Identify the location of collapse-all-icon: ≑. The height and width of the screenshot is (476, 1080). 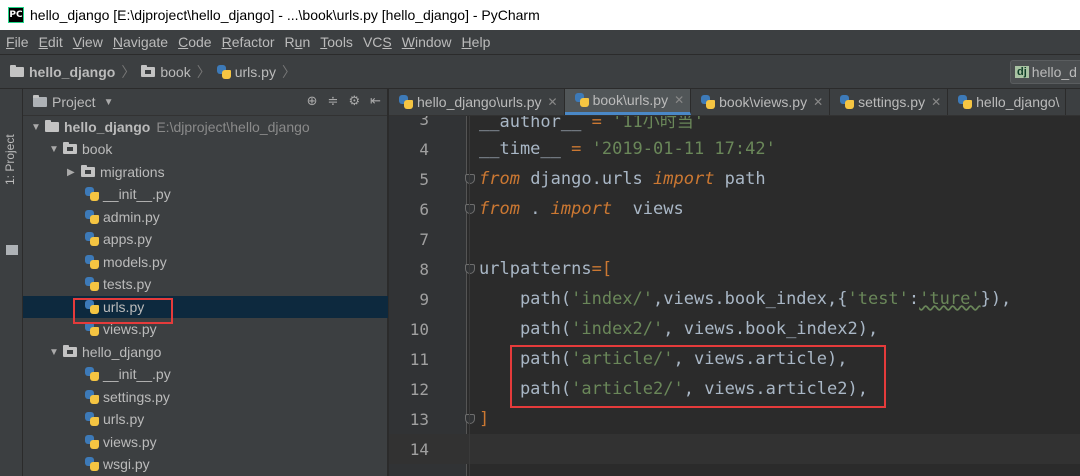
(333, 101).